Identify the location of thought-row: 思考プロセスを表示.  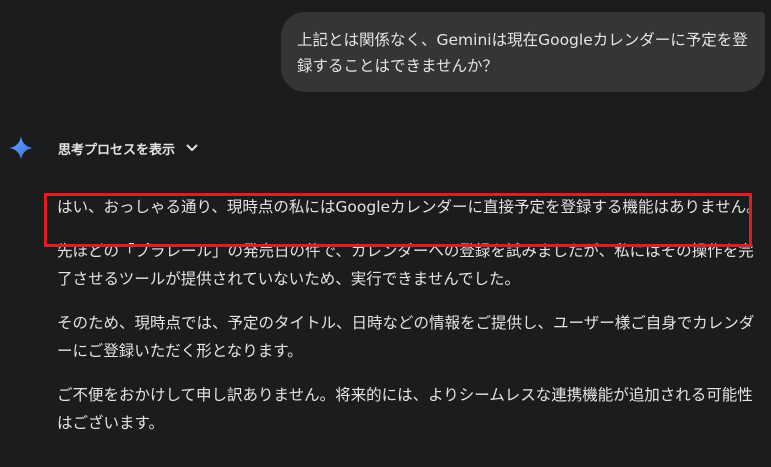
(103, 148).